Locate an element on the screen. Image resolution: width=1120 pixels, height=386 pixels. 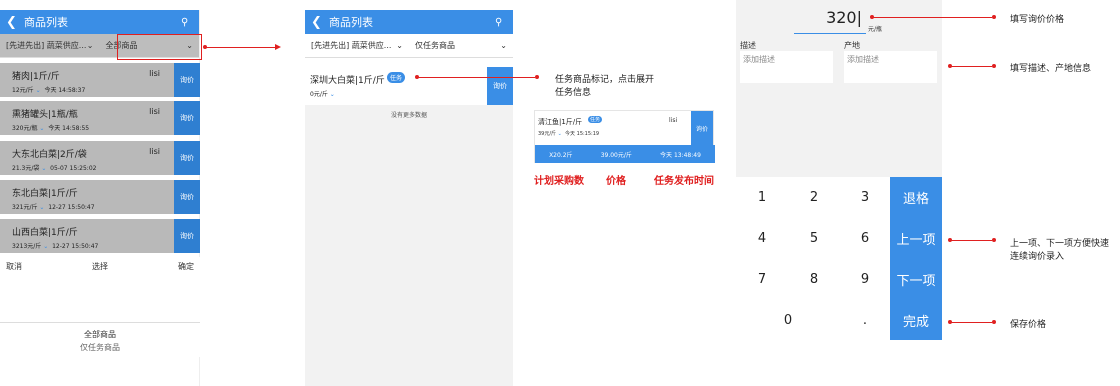
key-2: 2 is located at coordinates (814, 197).